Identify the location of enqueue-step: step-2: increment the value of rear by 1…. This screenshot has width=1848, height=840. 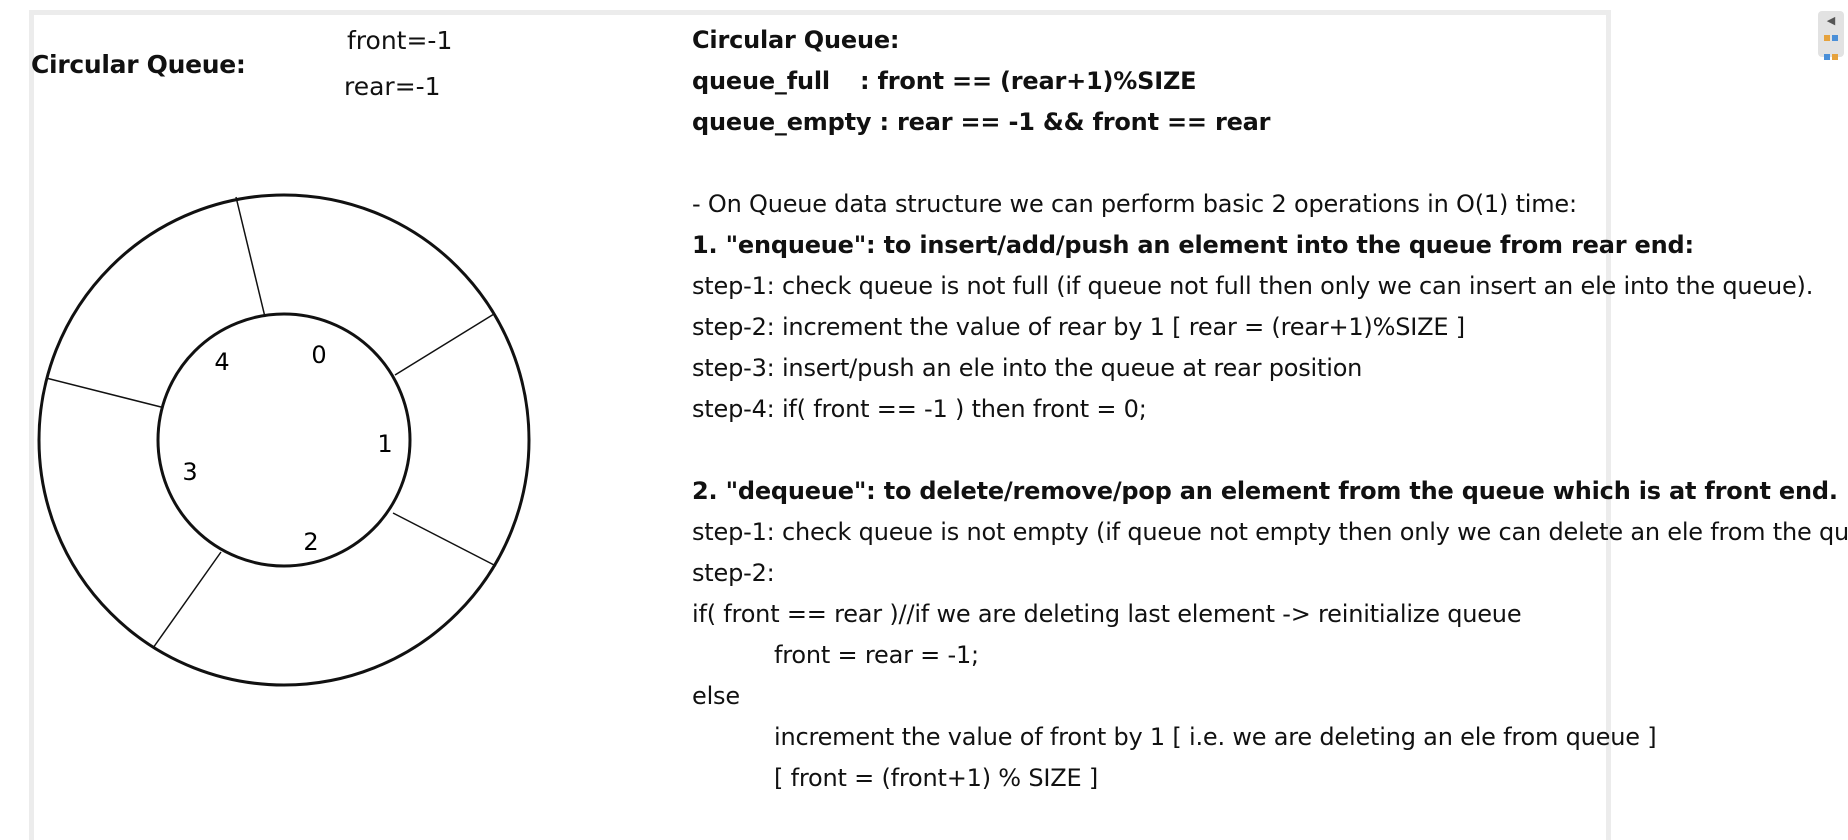
(1078, 327).